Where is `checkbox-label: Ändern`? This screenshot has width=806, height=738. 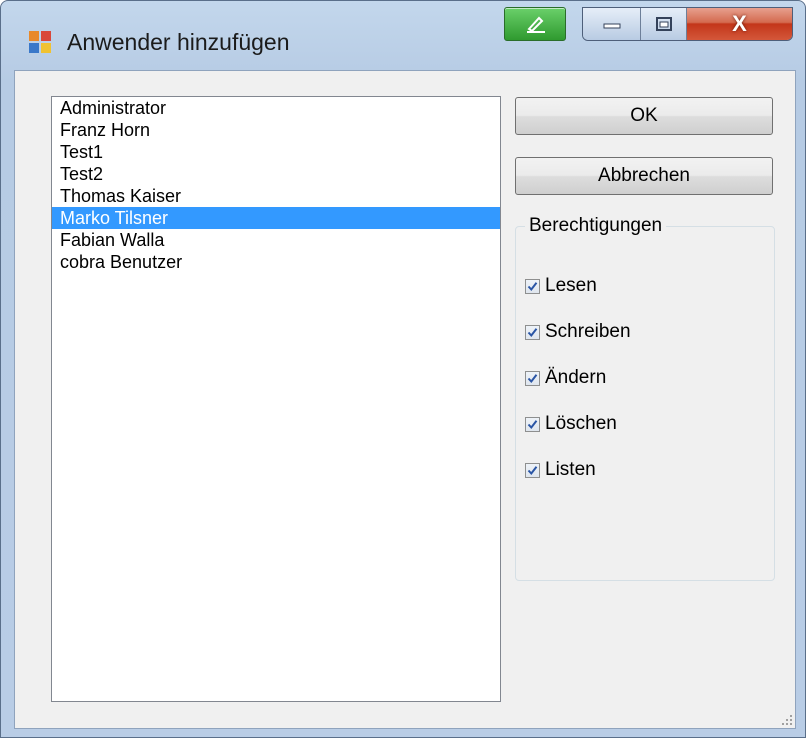 checkbox-label: Ändern is located at coordinates (576, 377).